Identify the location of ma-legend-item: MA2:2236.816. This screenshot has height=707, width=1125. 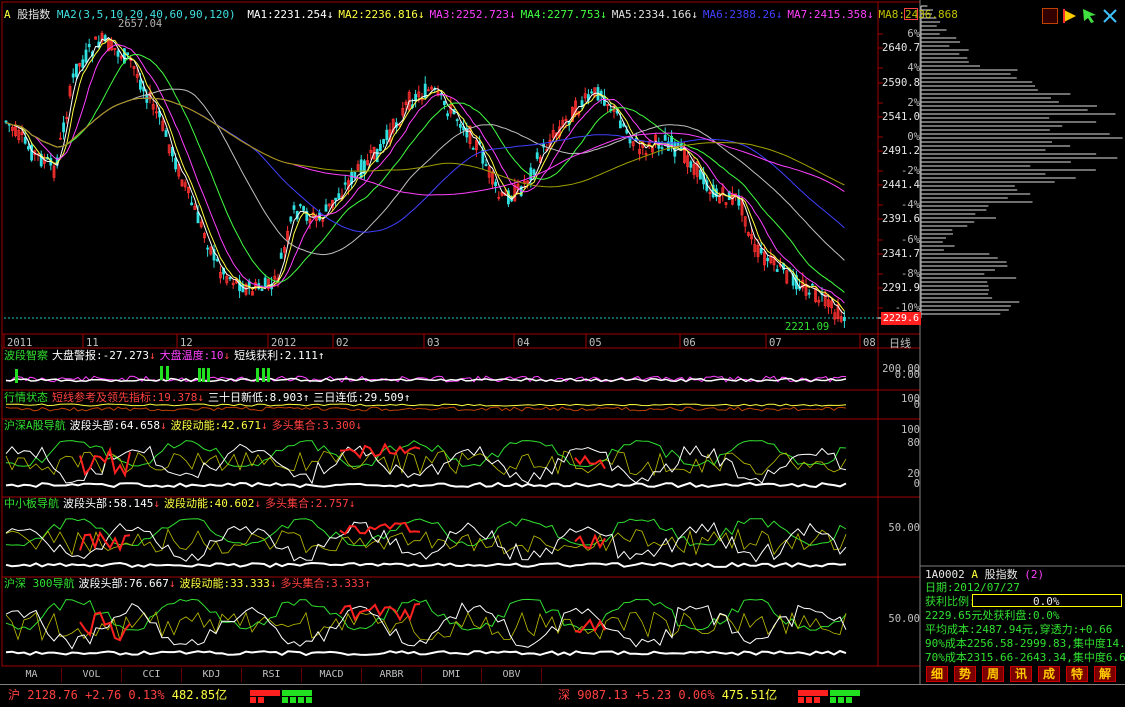
(378, 14).